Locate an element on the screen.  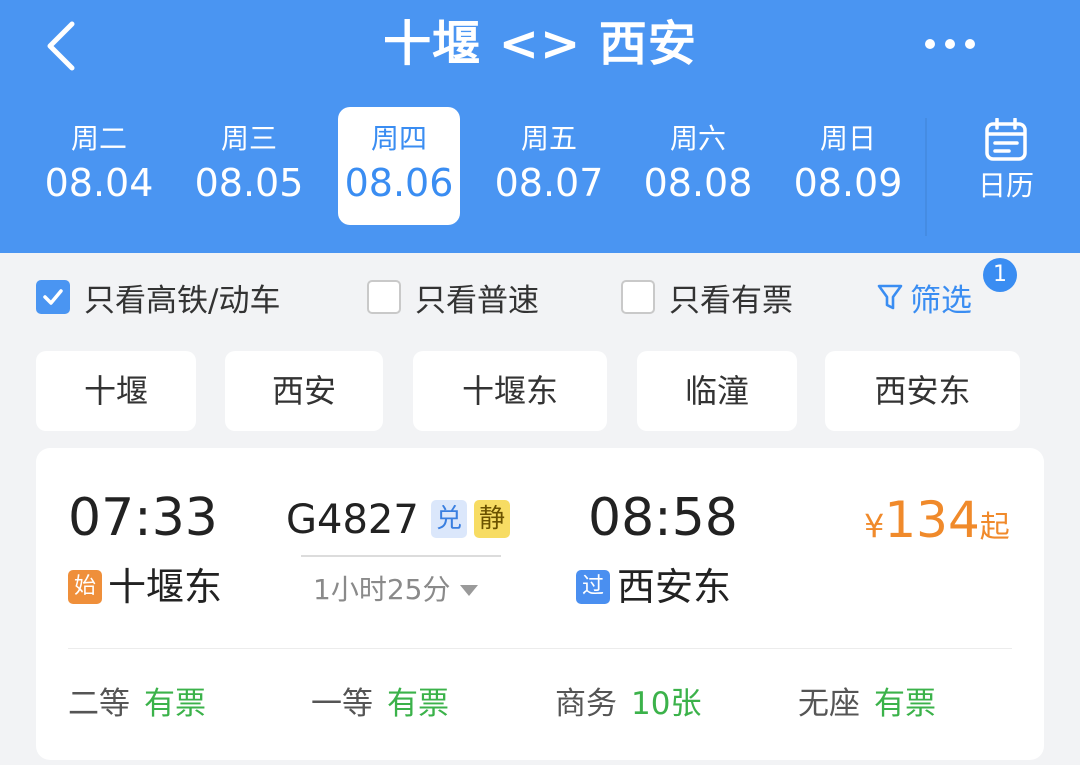
date-value: 08.05 is located at coordinates (249, 183).